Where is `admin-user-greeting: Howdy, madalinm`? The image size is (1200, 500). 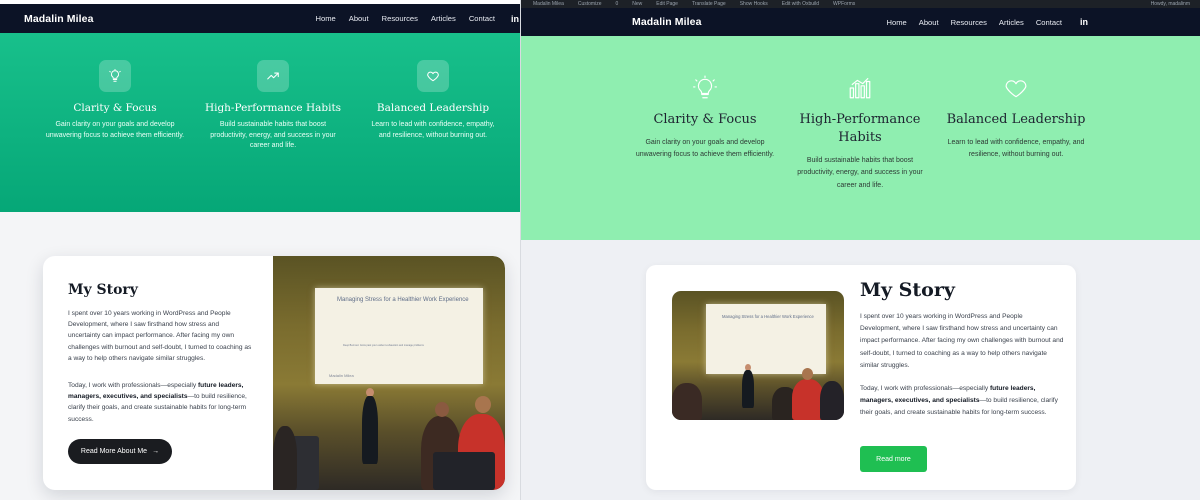
admin-user-greeting: Howdy, madalinm is located at coordinates (1170, 4).